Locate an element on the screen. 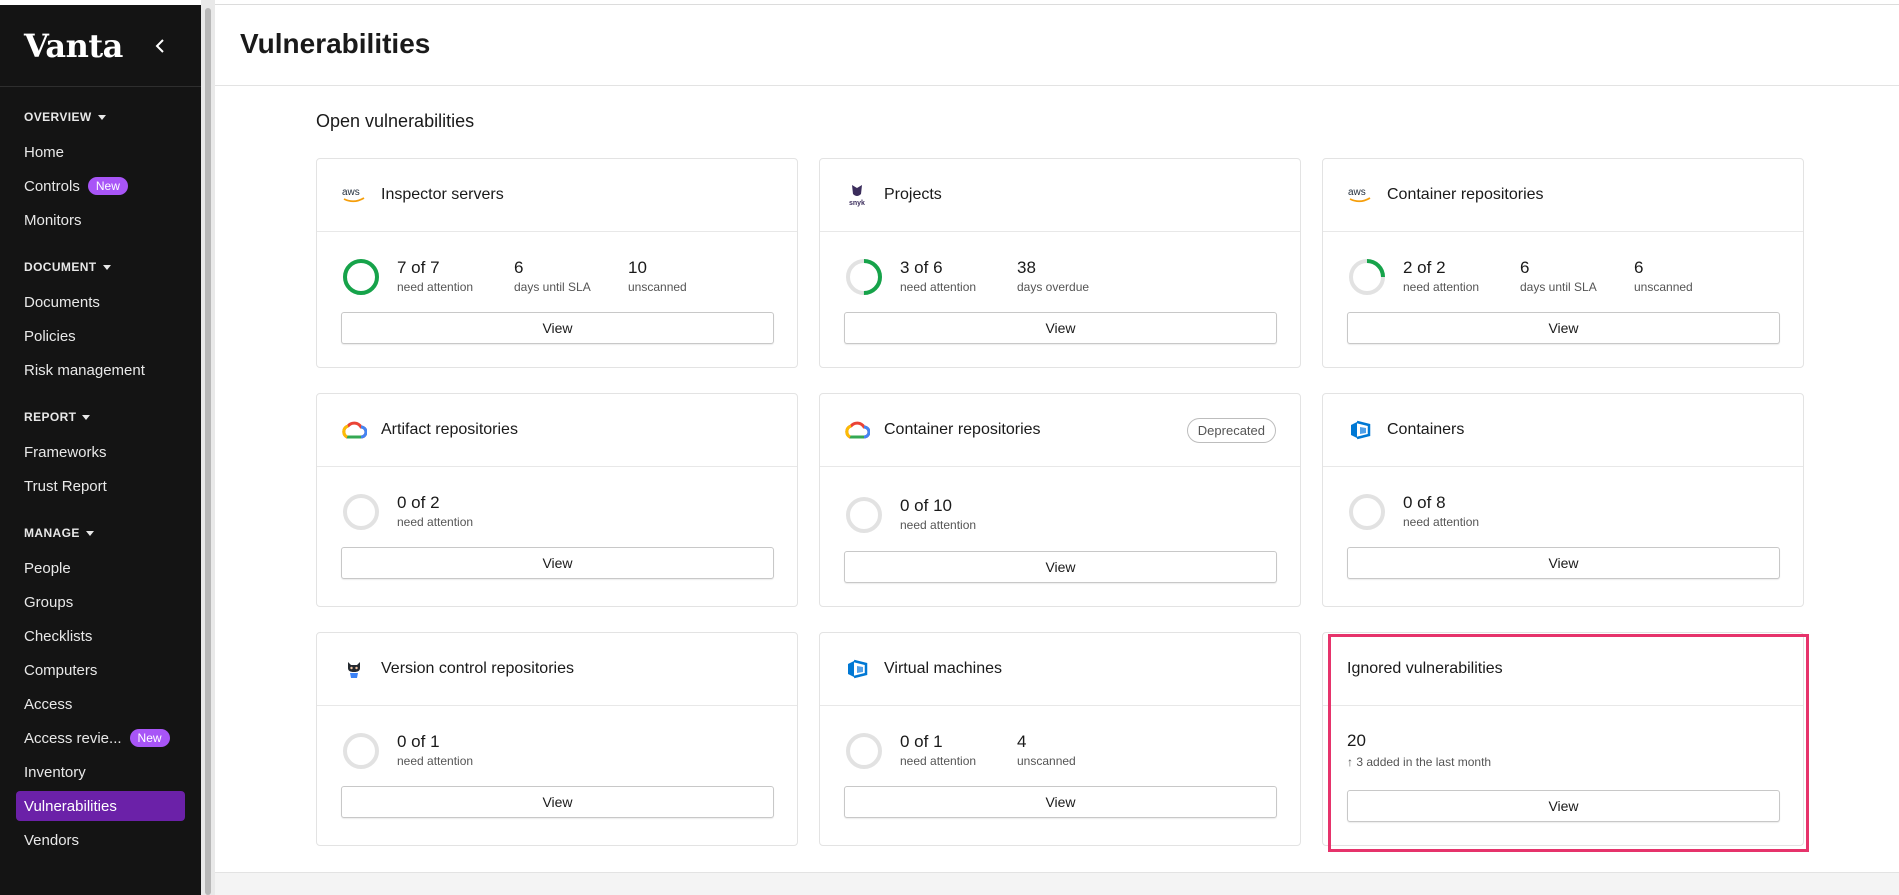 This screenshot has width=1899, height=895. github-logo-icon is located at coordinates (354, 669).